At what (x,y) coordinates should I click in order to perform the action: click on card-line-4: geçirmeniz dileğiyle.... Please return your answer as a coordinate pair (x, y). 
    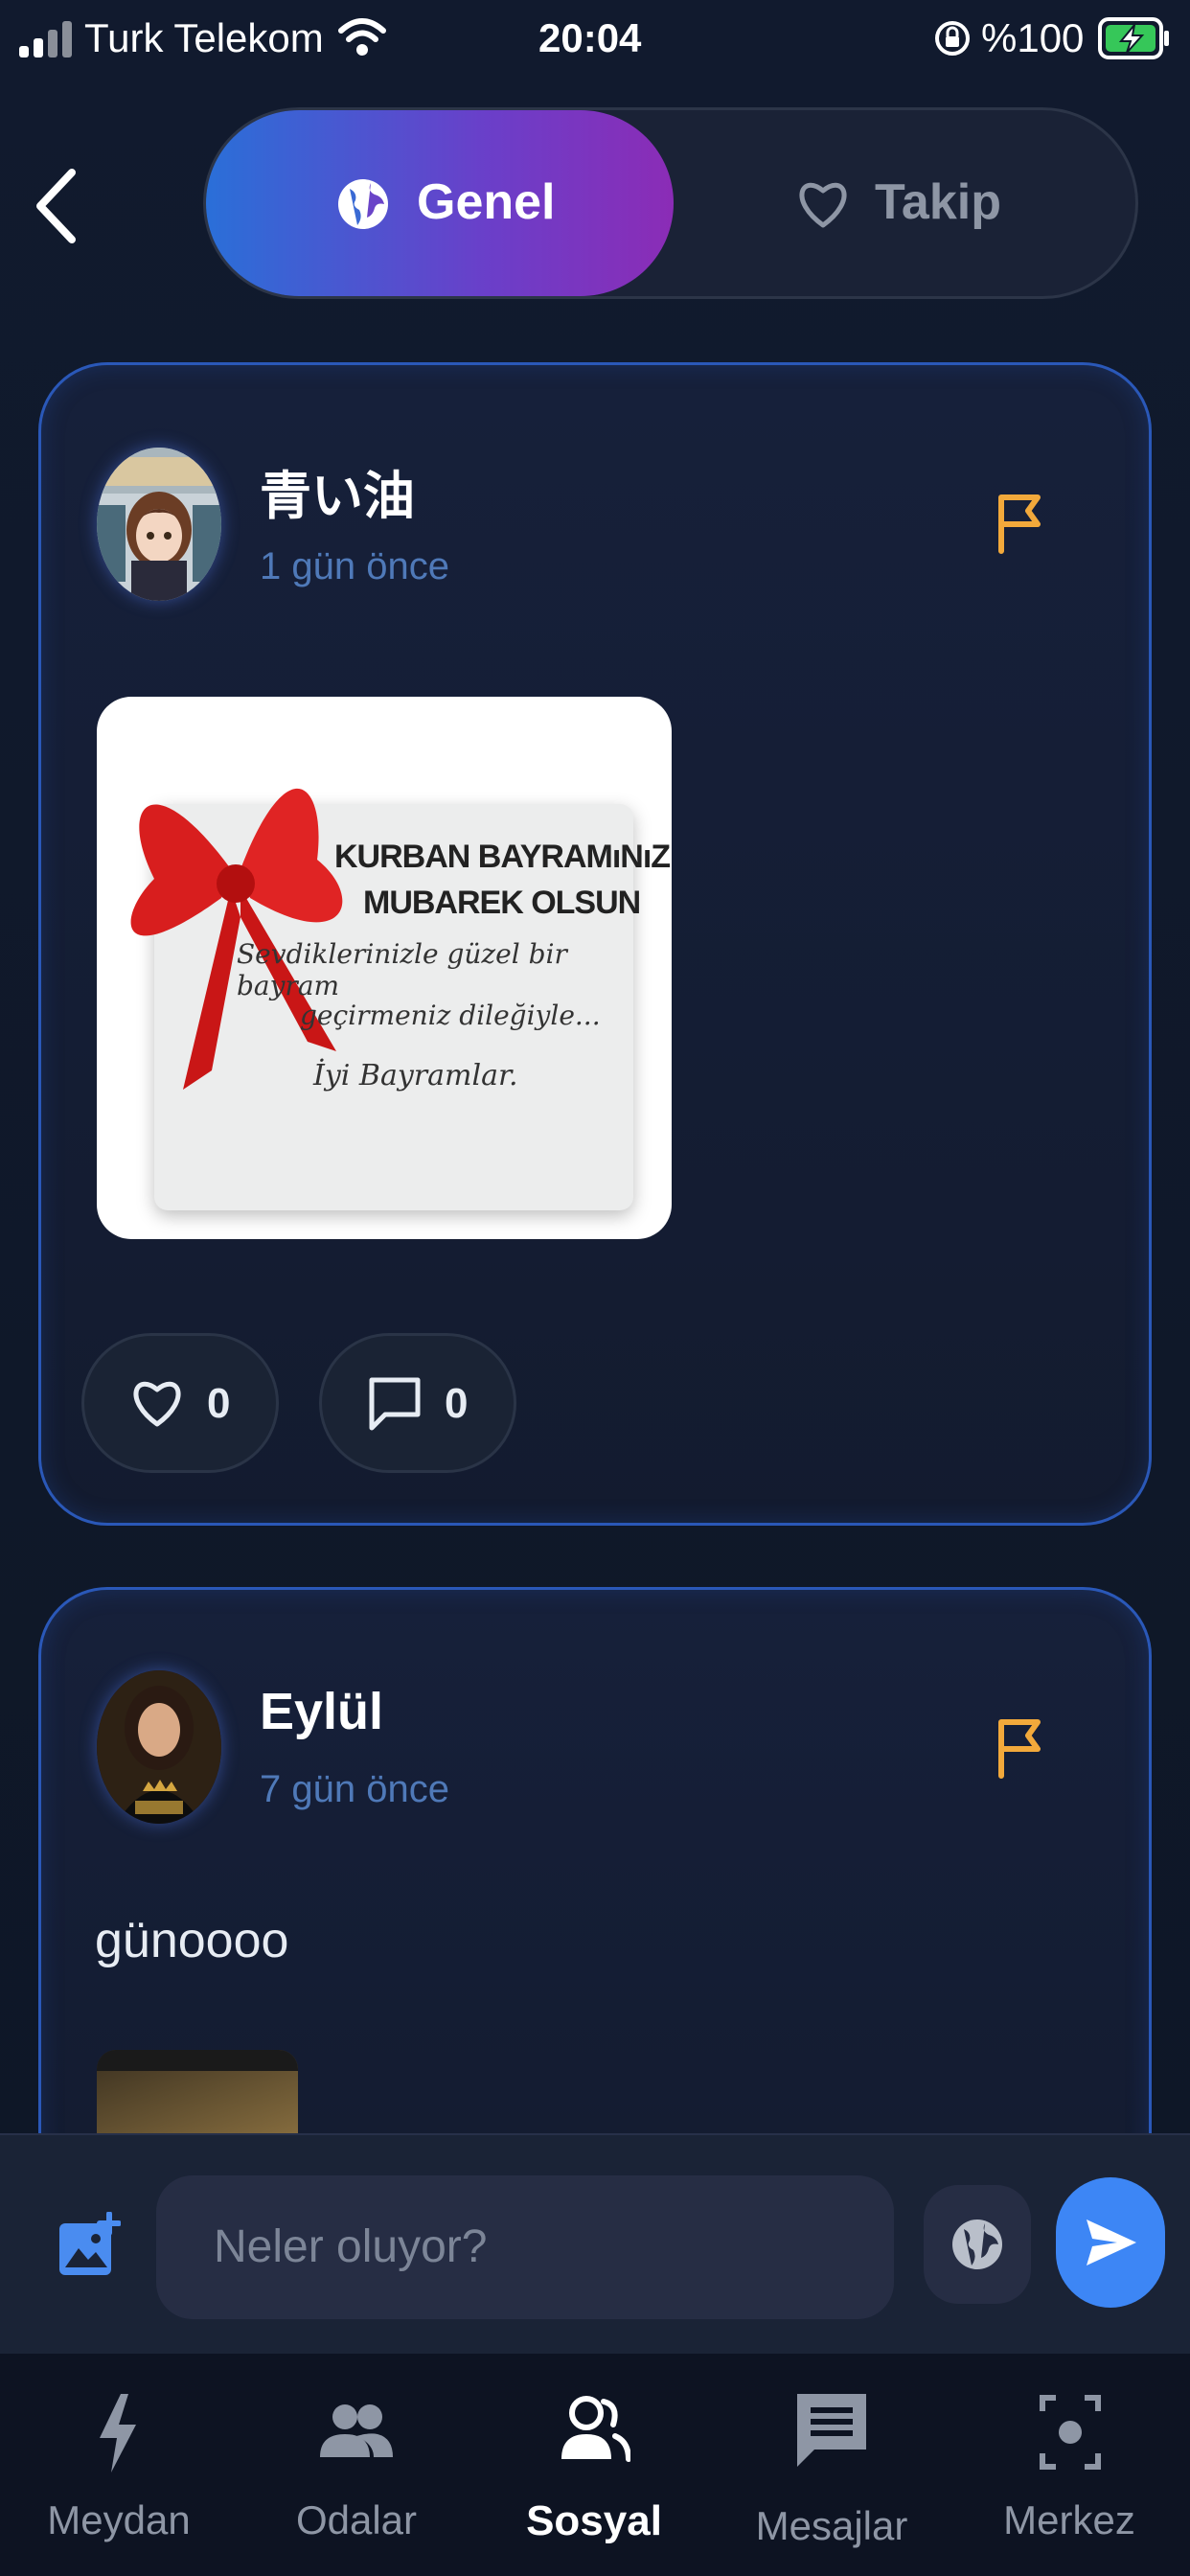
    Looking at the image, I should click on (451, 1016).